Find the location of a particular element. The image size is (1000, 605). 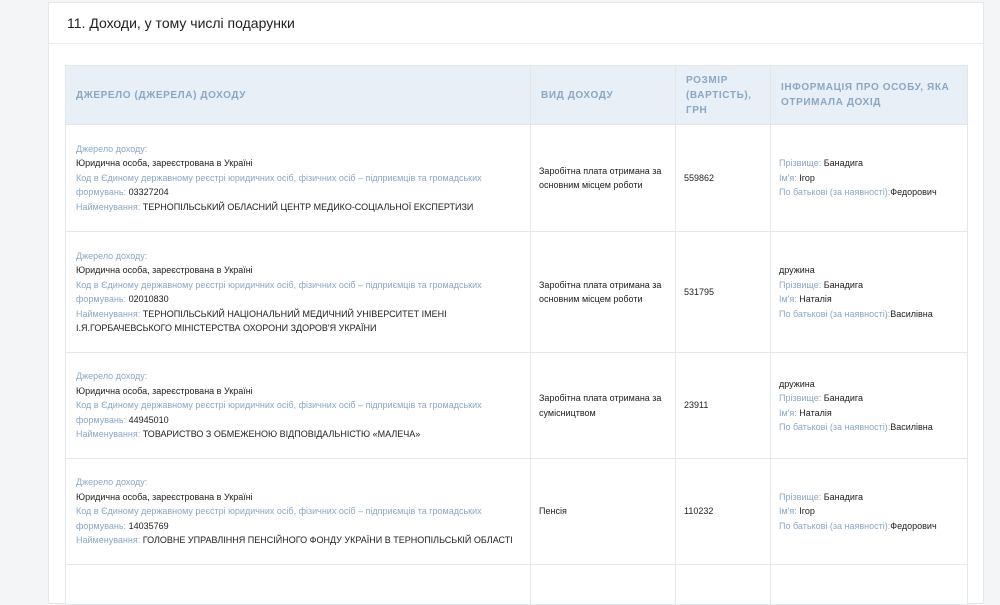

code-value: 14035769 is located at coordinates (148, 525).